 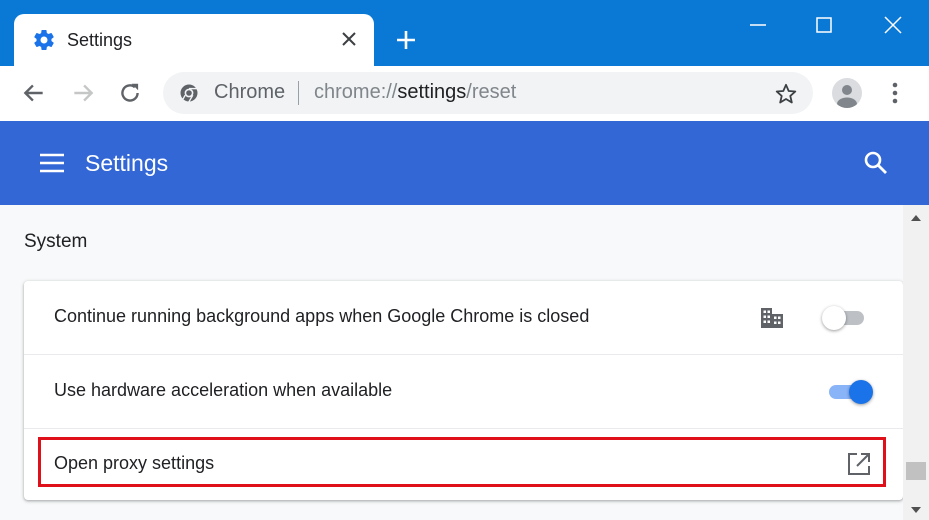 I want to click on enterprise-building-icon, so click(x=772, y=318).